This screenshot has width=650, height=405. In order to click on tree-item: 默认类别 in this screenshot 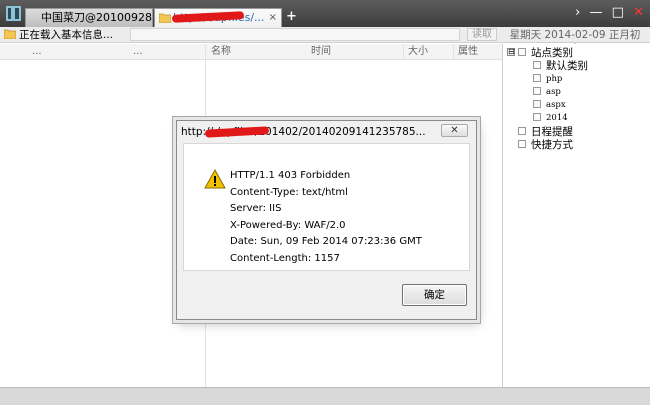, I will do `click(560, 66)`.